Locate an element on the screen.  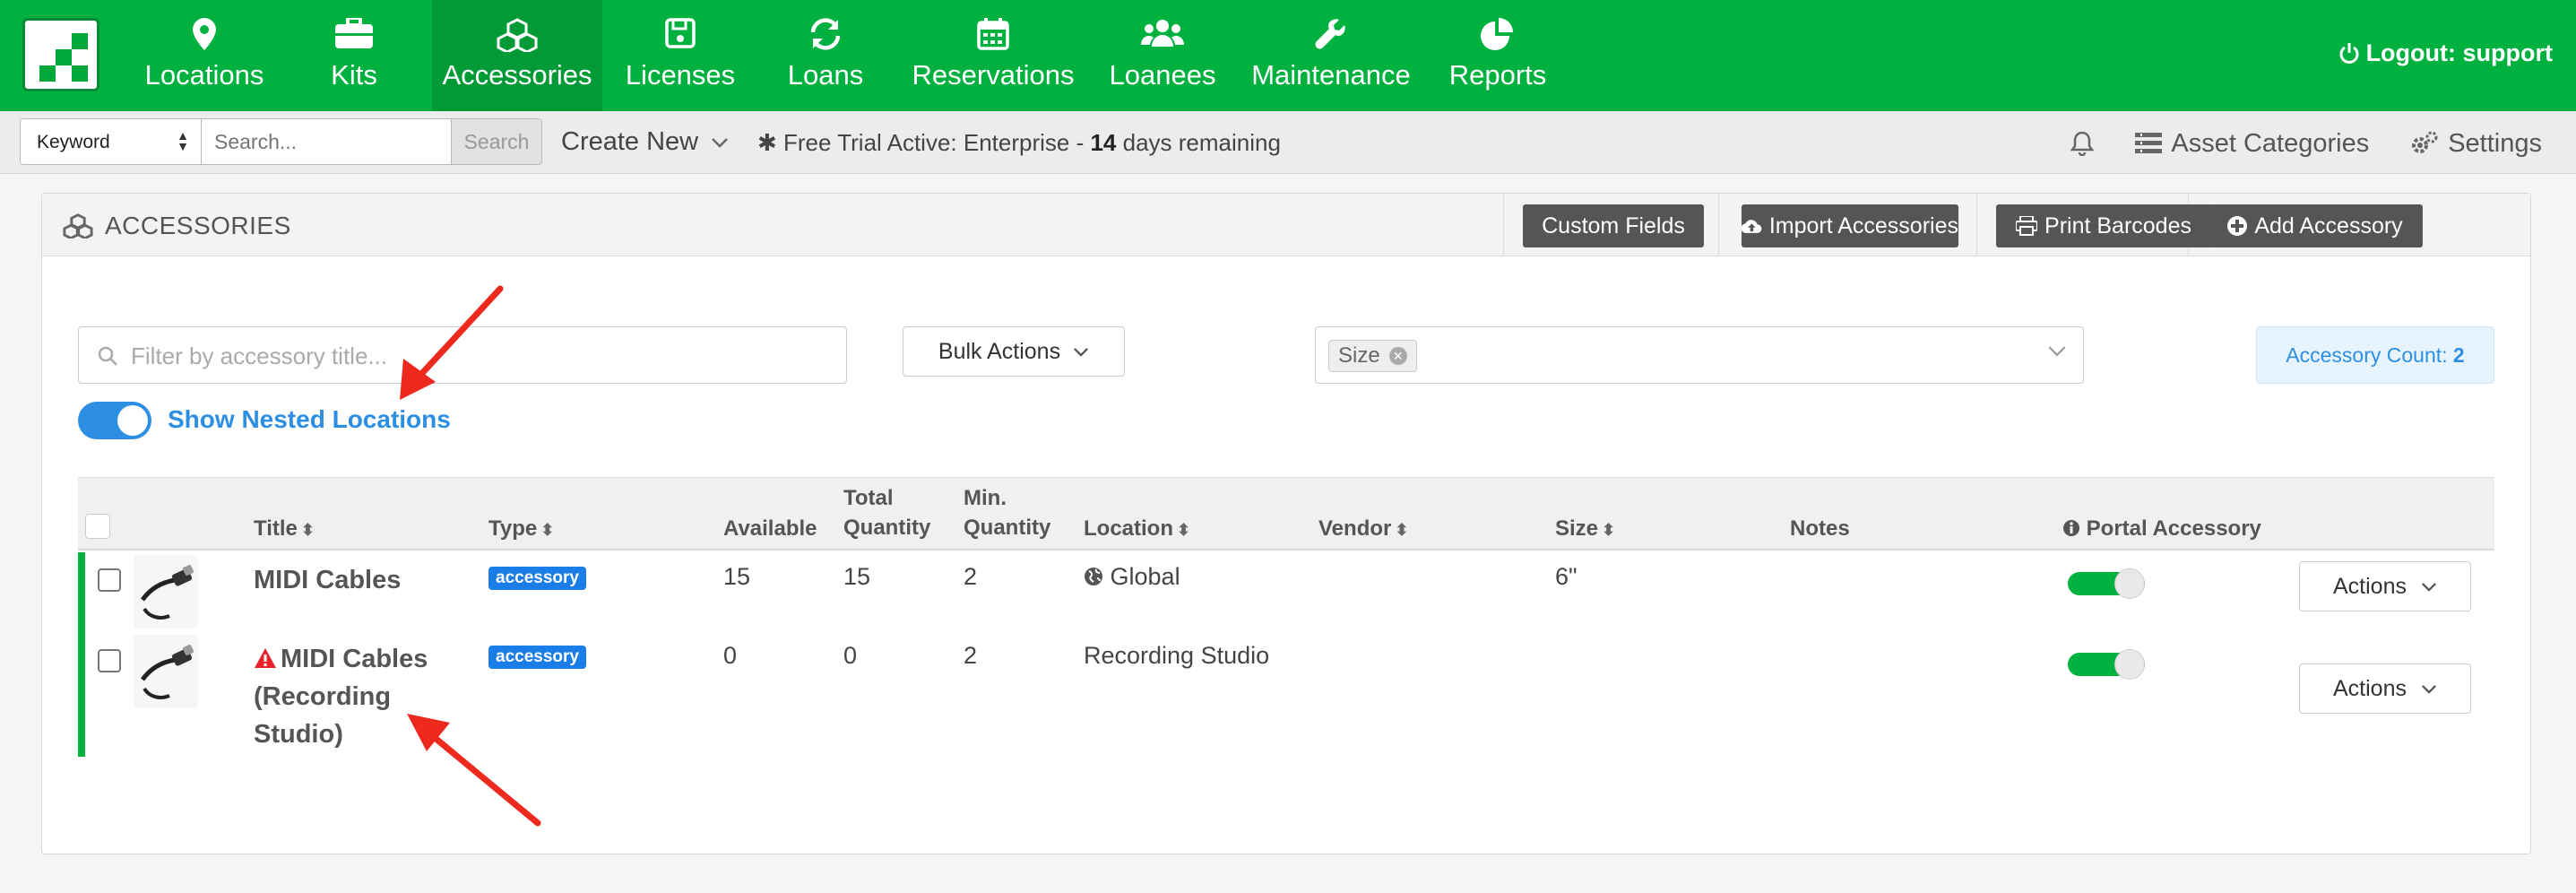
nav-label: Locations is located at coordinates (204, 75).